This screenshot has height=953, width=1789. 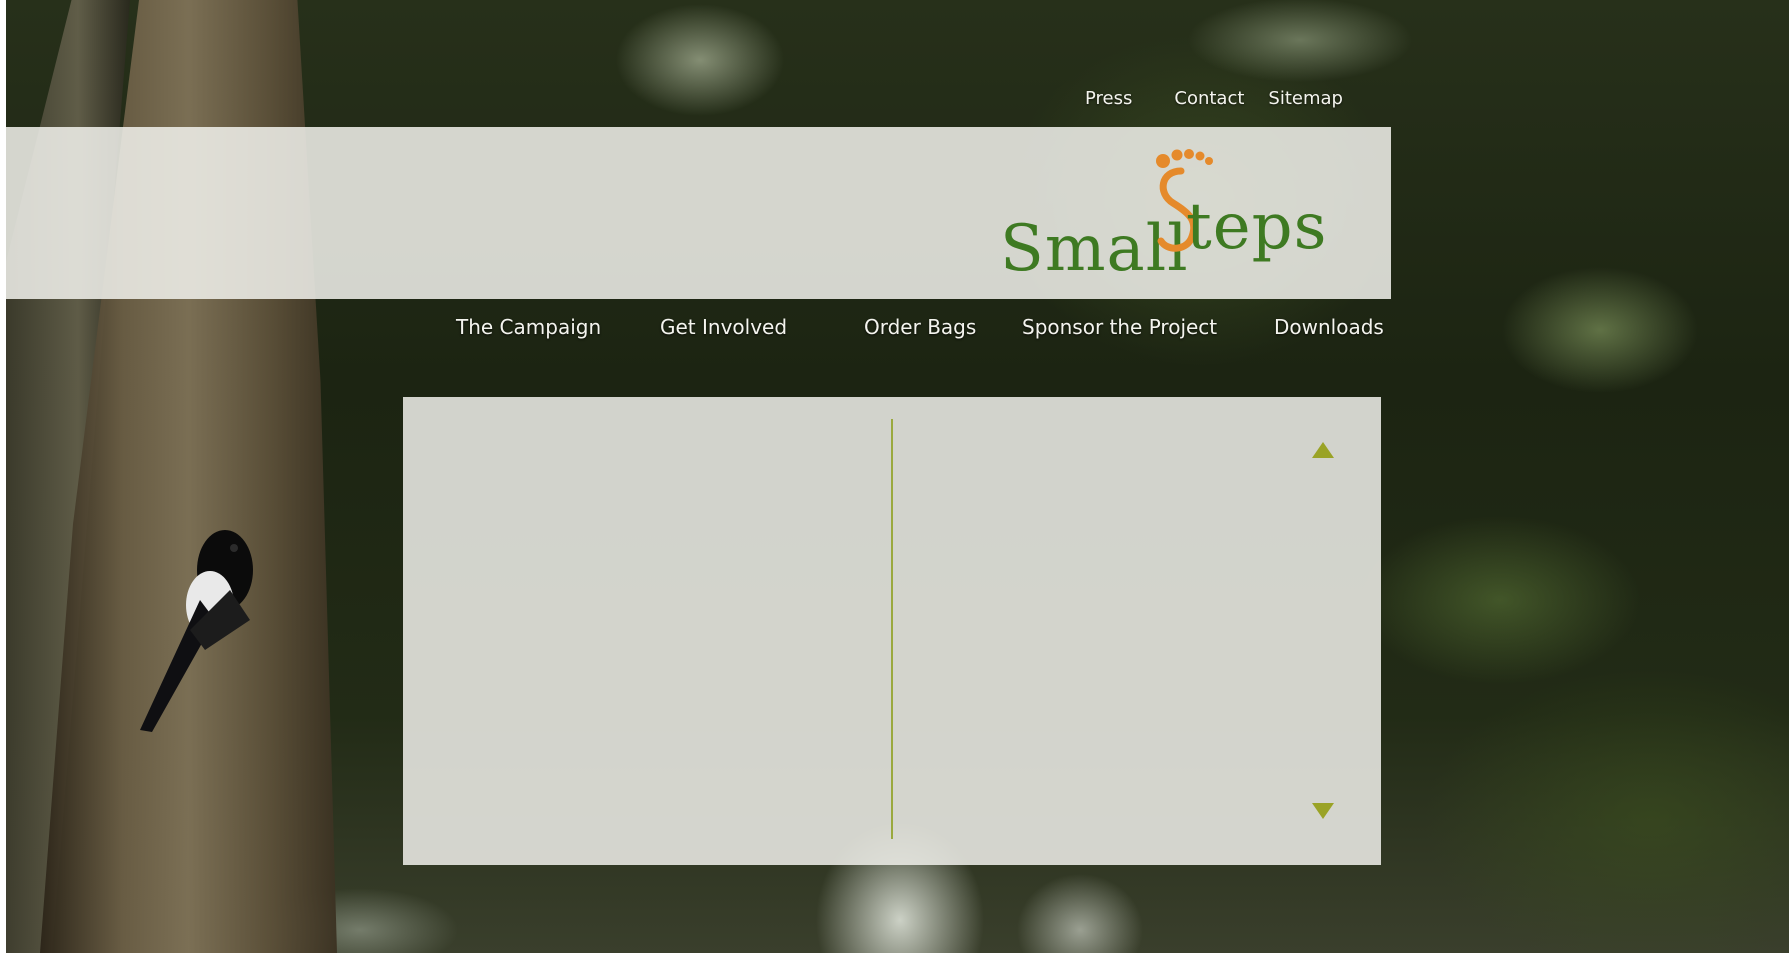 What do you see at coordinates (1329, 327) in the screenshot?
I see `nav-item-downloads: Downloads` at bounding box center [1329, 327].